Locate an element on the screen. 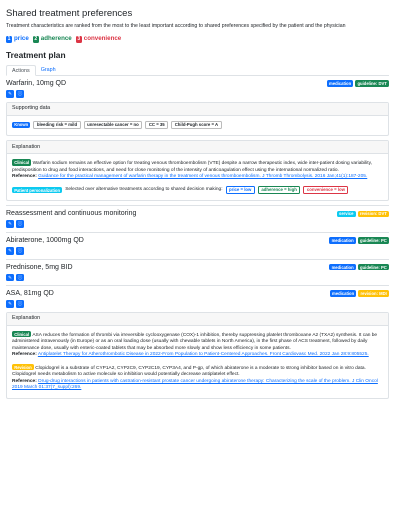 The width and height of the screenshot is (395, 517). preference-label: price is located at coordinates (21, 39).